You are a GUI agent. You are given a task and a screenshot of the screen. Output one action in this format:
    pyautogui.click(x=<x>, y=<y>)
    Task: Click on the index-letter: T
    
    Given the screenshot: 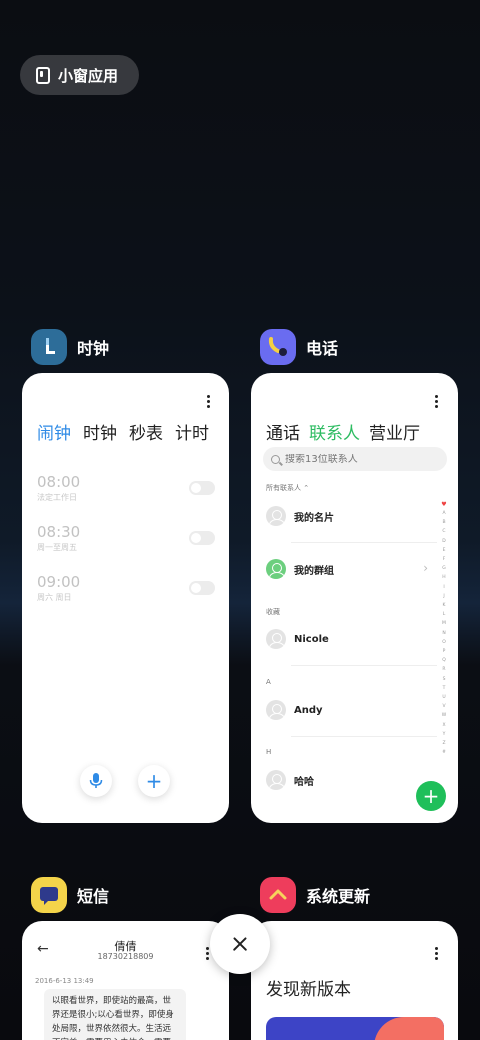 What is the action you would take?
    pyautogui.click(x=444, y=688)
    